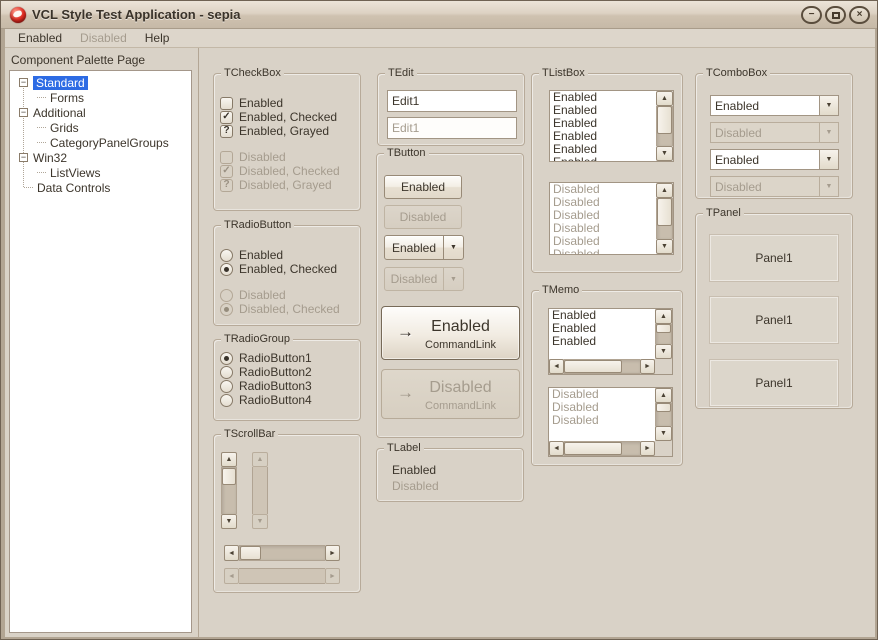 The height and width of the screenshot is (640, 878). I want to click on tree-item-listviews: ListViews, so click(100, 172).